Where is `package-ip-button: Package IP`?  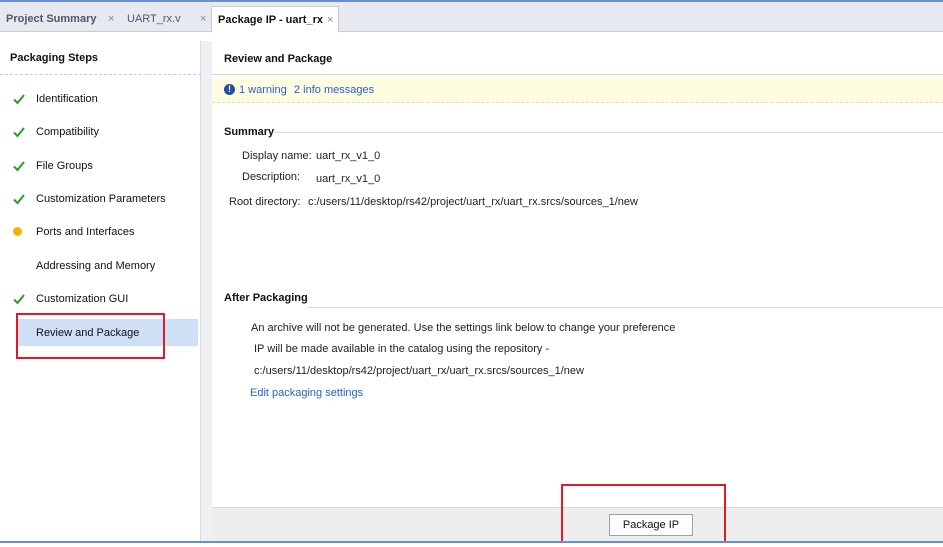 package-ip-button: Package IP is located at coordinates (651, 525).